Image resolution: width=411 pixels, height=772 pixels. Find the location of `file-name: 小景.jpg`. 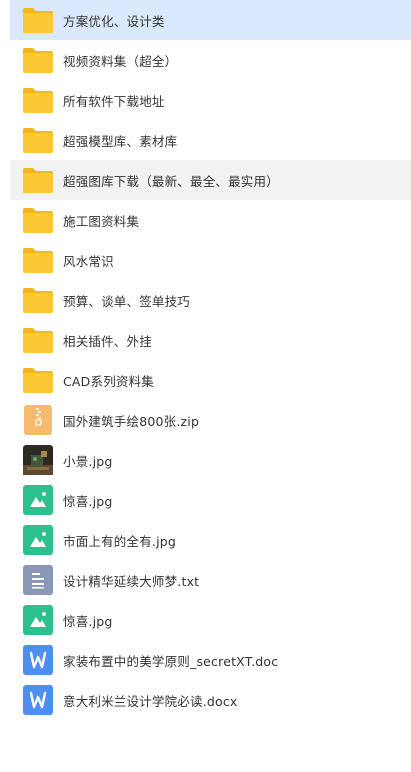

file-name: 小景.jpg is located at coordinates (88, 461).